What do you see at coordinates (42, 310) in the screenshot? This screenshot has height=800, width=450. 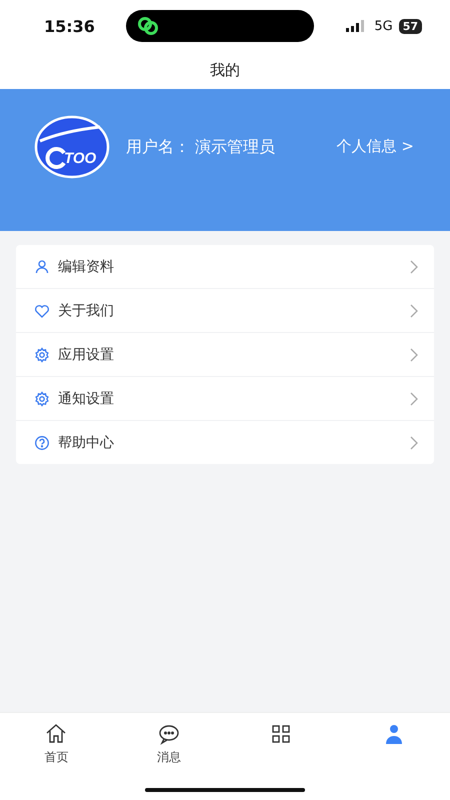 I see `heart-icon` at bounding box center [42, 310].